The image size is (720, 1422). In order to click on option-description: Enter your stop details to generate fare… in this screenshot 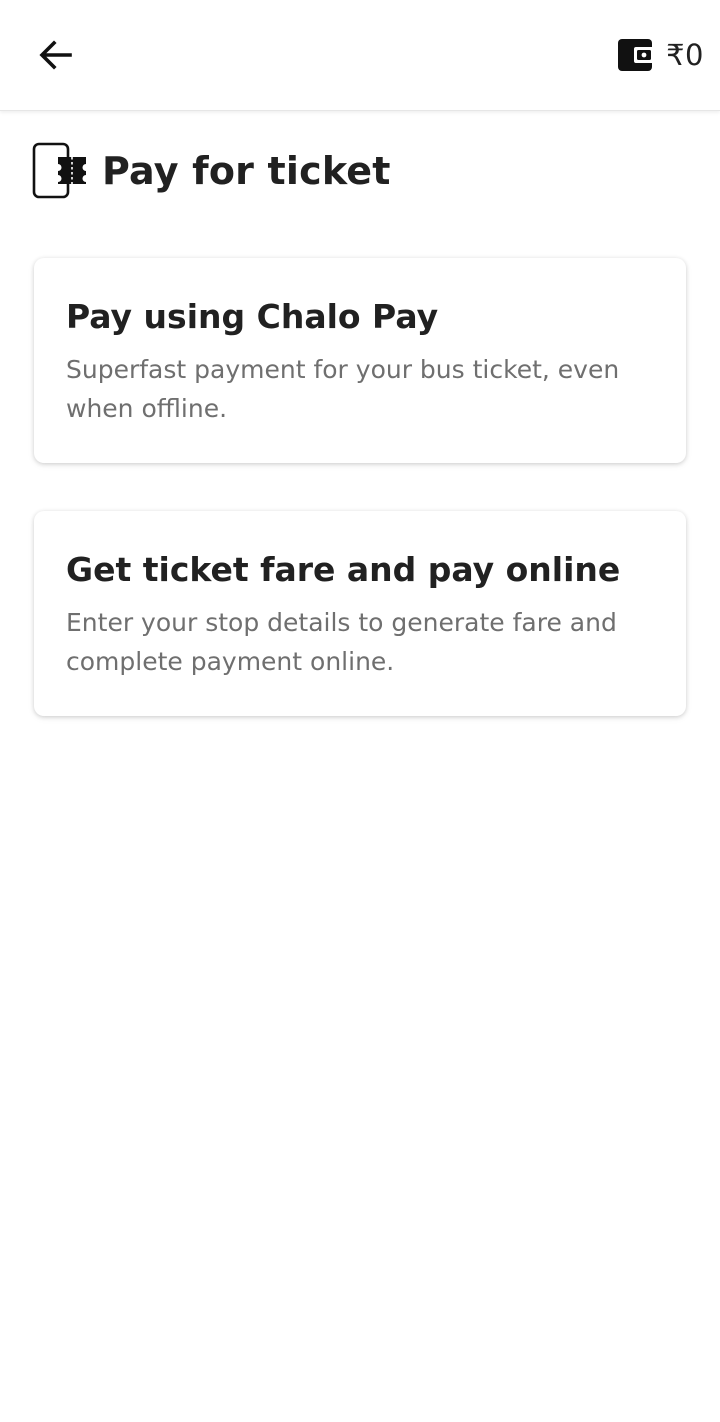, I will do `click(341, 642)`.